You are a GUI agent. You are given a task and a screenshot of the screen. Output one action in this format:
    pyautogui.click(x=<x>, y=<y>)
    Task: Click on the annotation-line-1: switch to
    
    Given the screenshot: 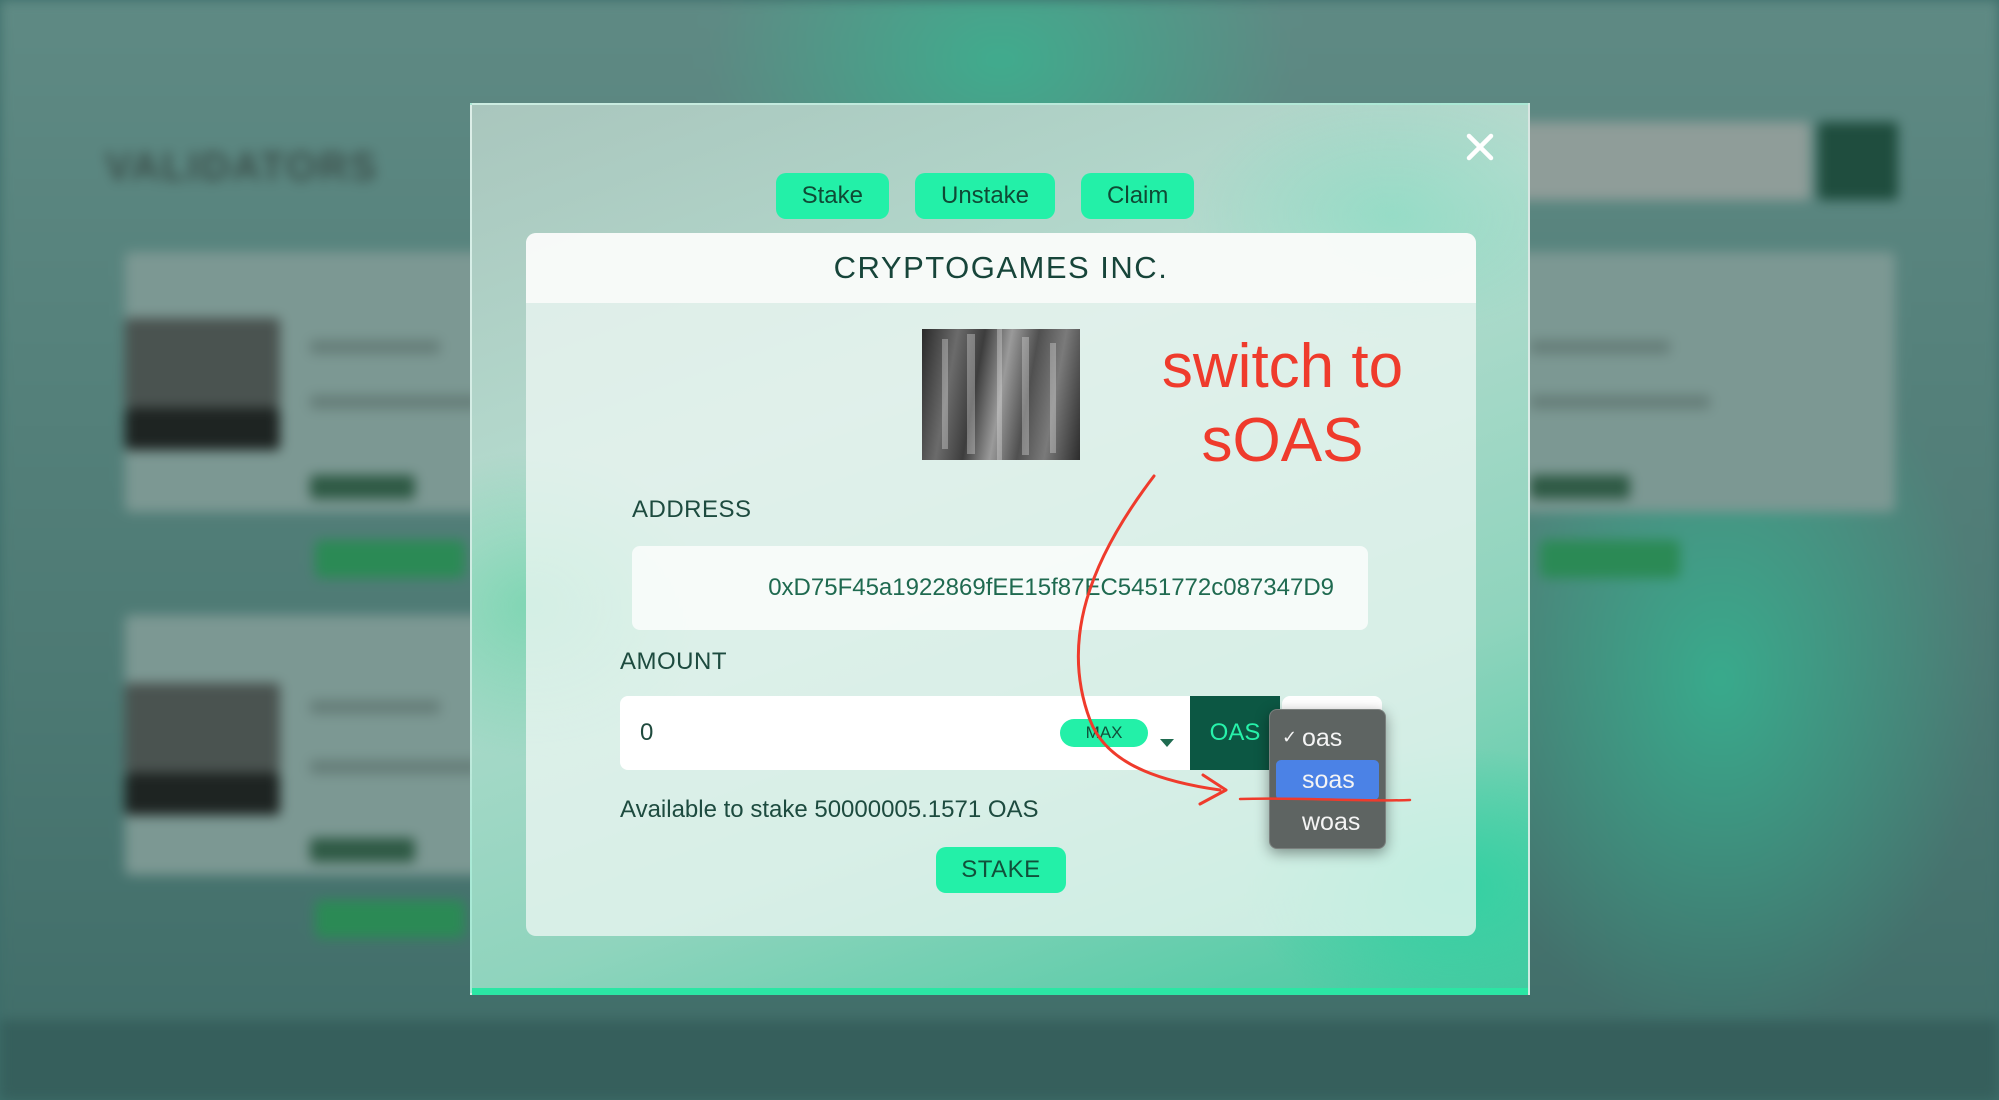 What is the action you would take?
    pyautogui.click(x=1282, y=366)
    